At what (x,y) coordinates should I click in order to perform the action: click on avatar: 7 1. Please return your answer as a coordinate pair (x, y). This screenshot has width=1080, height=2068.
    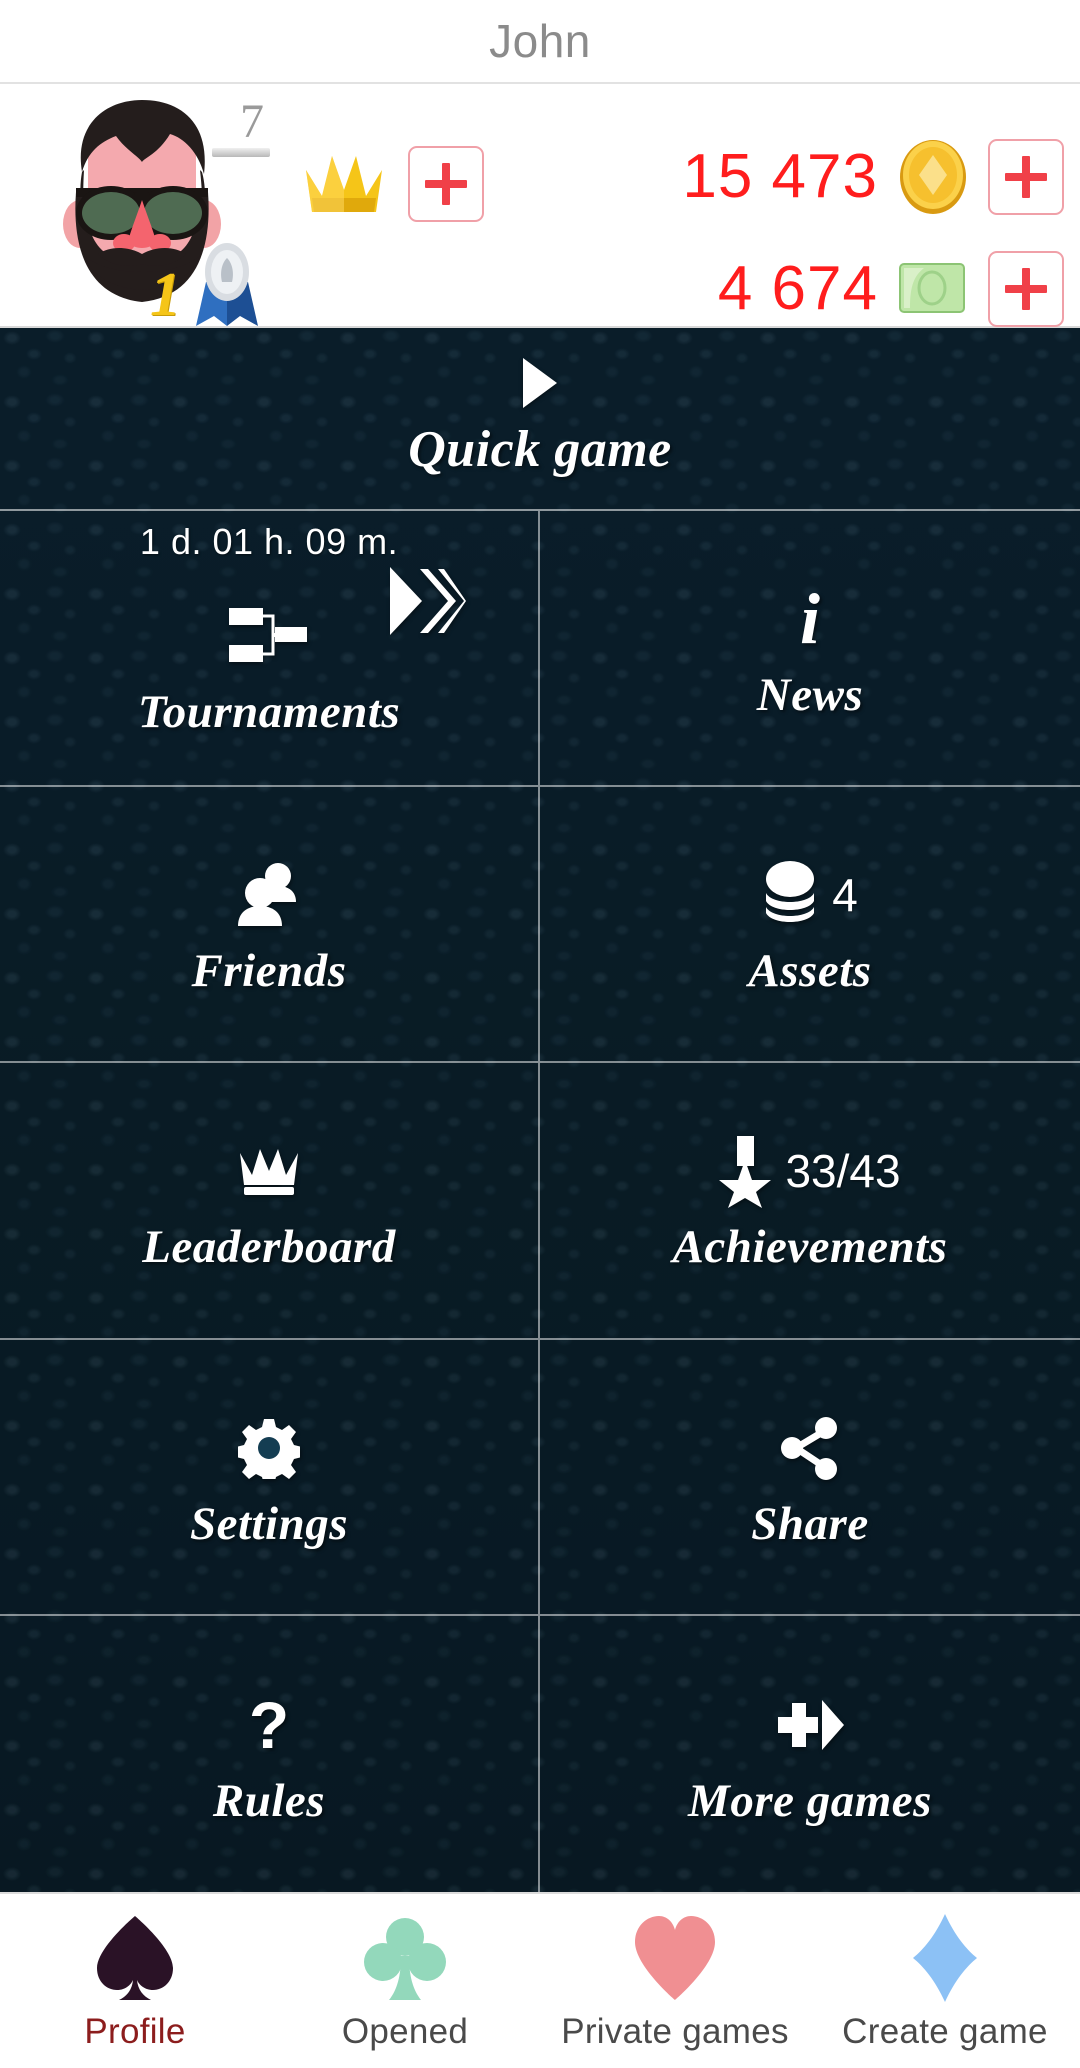
    Looking at the image, I should click on (152, 207).